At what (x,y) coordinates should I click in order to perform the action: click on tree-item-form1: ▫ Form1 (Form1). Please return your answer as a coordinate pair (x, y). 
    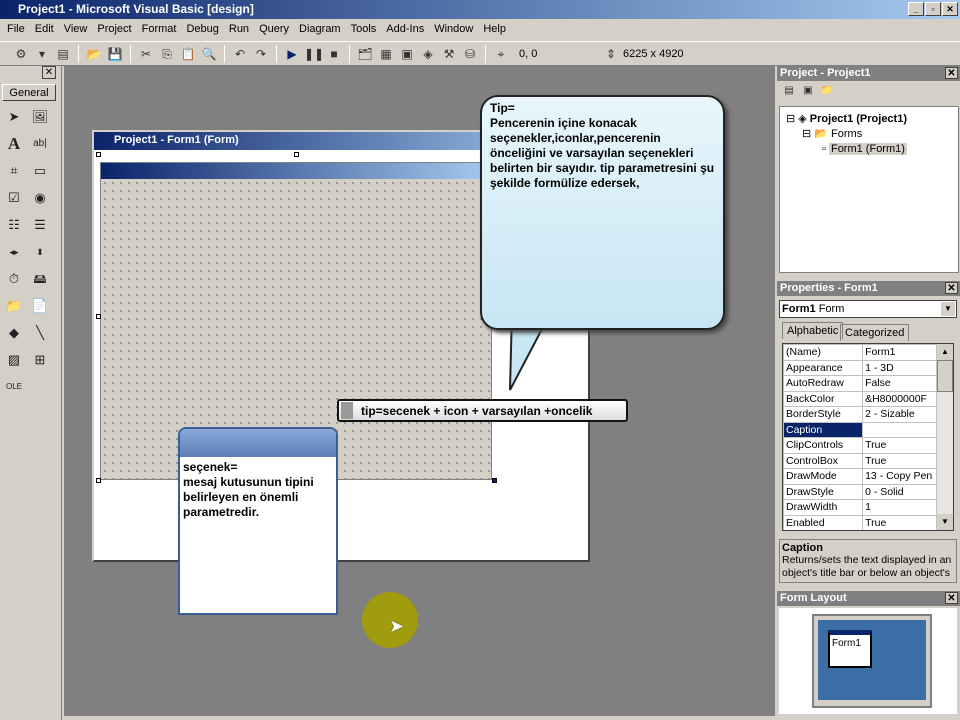
    Looking at the image, I should click on (864, 149).